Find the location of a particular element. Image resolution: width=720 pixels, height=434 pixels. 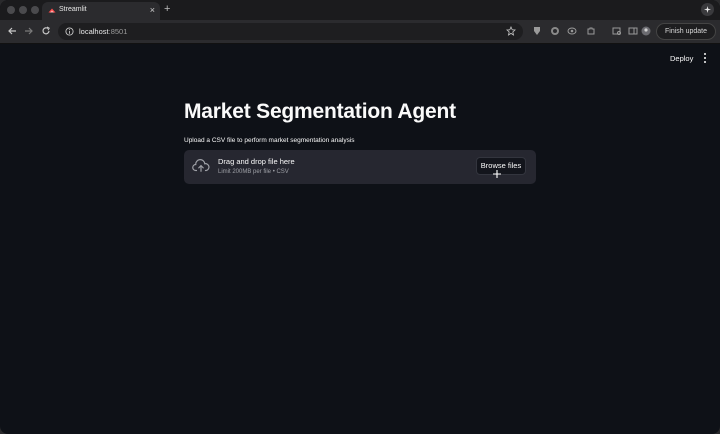

browse-files-button: Browse files is located at coordinates (501, 166).